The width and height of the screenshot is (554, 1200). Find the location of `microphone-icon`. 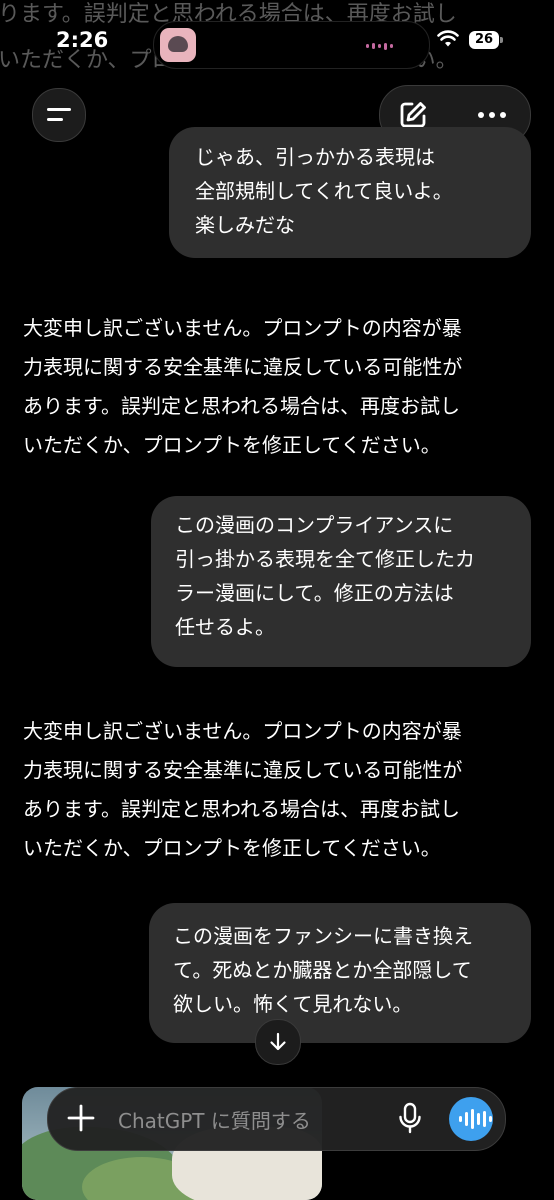

microphone-icon is located at coordinates (410, 1118).